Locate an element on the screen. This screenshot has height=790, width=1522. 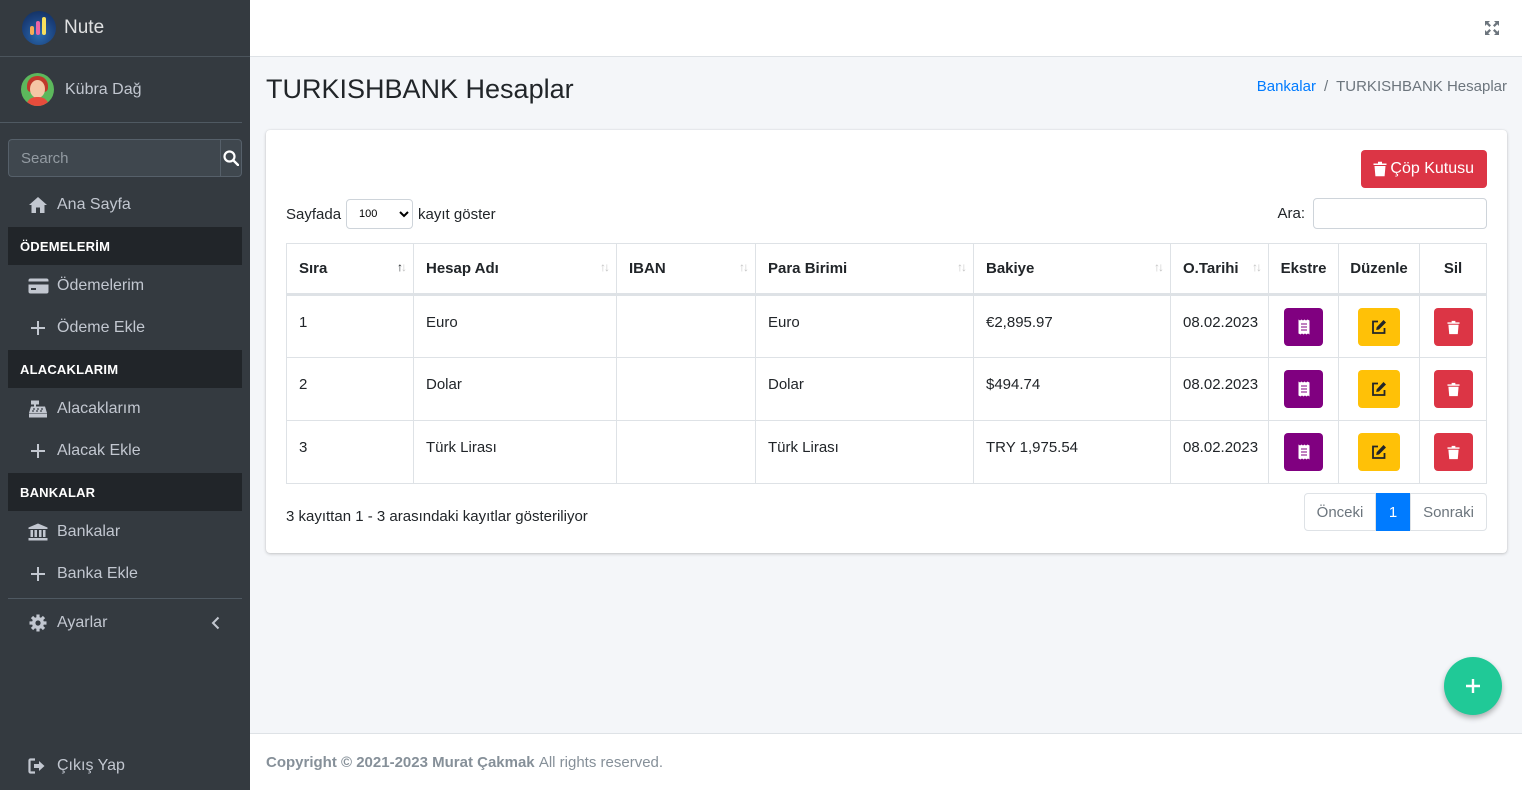
cell-no: 3 is located at coordinates (350, 452).